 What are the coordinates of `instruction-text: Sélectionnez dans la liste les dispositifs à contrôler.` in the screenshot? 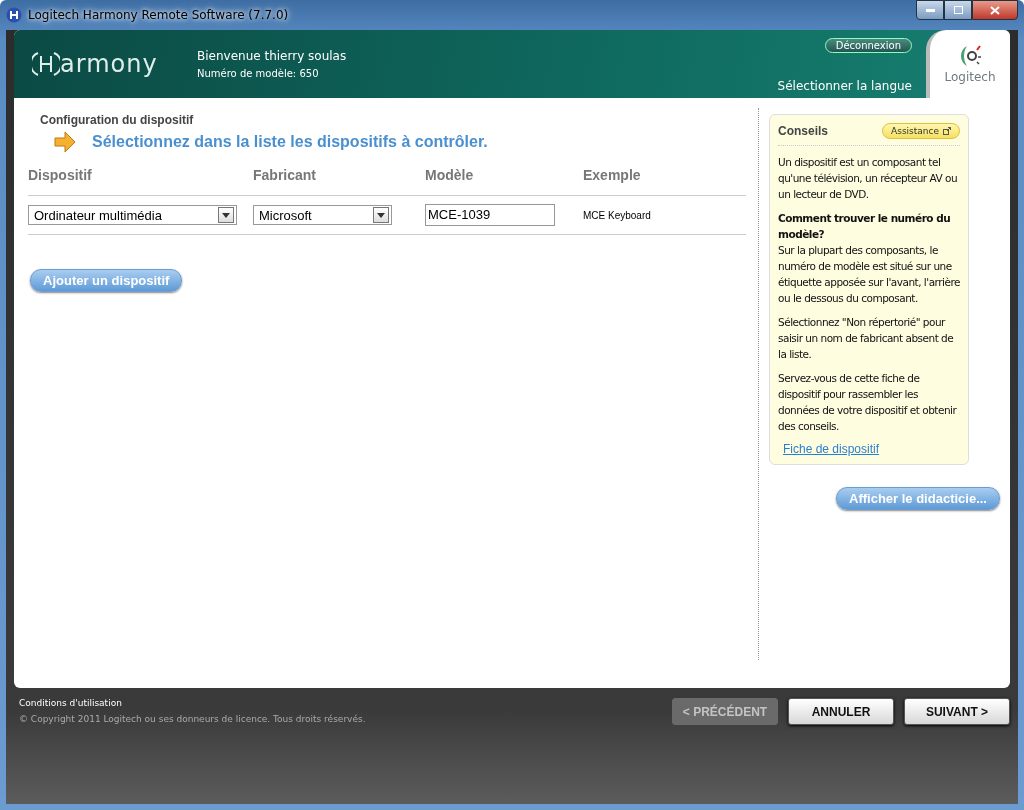 It's located at (290, 142).